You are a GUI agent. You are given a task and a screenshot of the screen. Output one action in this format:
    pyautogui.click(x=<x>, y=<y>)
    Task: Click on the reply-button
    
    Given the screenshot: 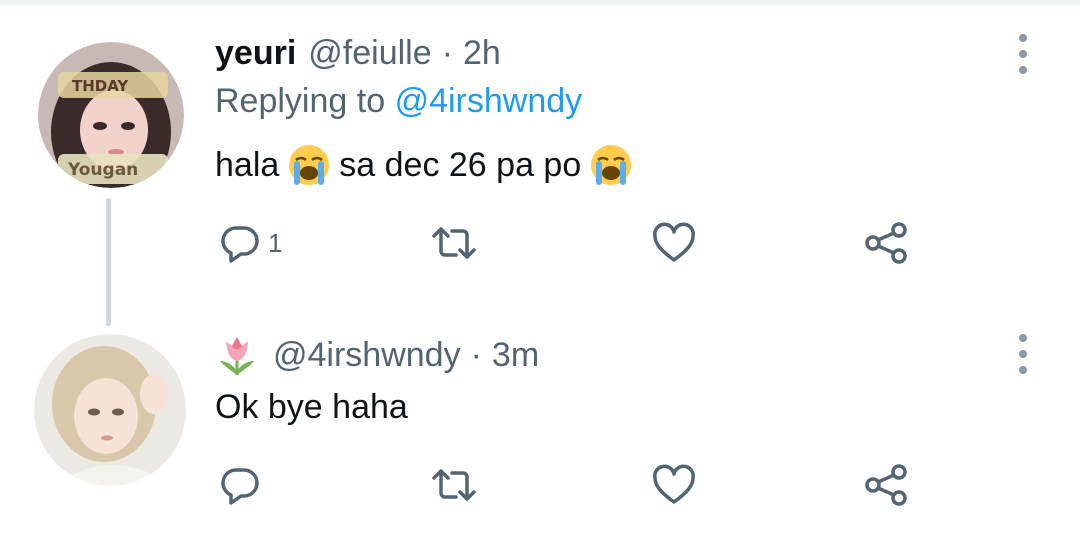 What is the action you would take?
    pyautogui.click(x=240, y=485)
    